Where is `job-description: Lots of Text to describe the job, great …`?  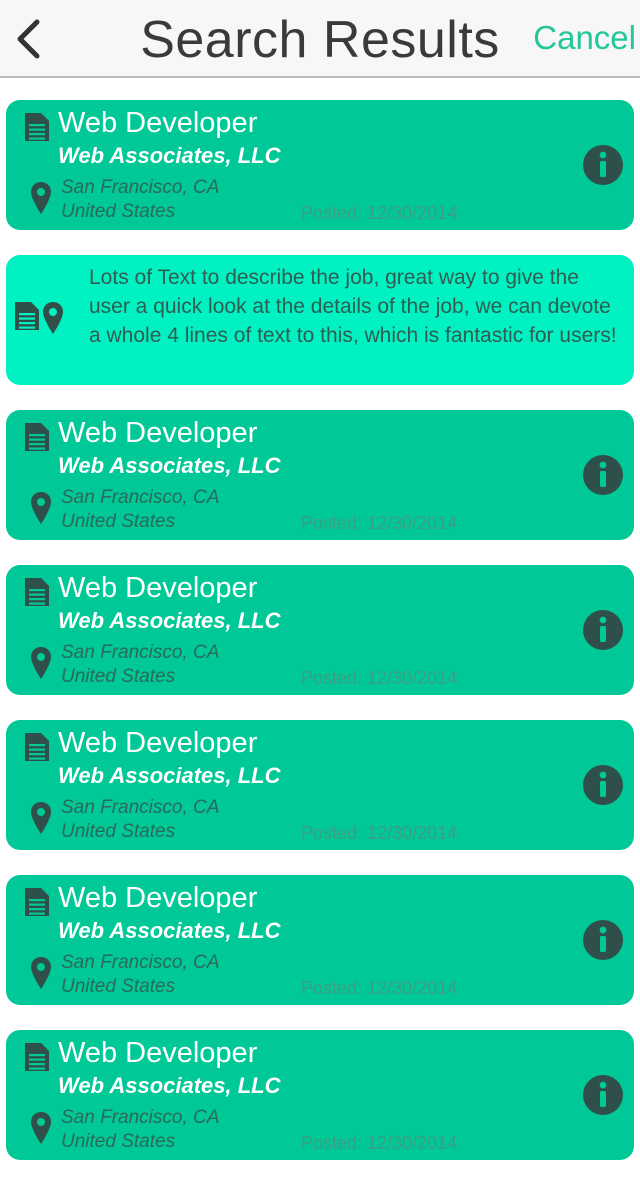
job-description: Lots of Text to describe the job, great … is located at coordinates (353, 306).